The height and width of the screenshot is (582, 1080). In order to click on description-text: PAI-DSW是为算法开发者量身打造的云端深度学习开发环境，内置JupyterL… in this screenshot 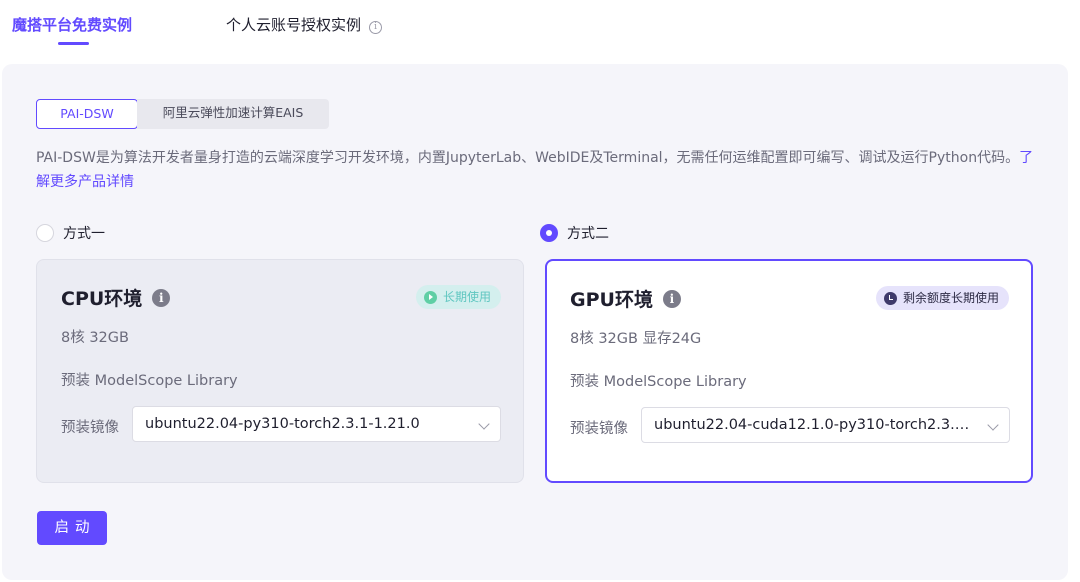, I will do `click(528, 158)`.